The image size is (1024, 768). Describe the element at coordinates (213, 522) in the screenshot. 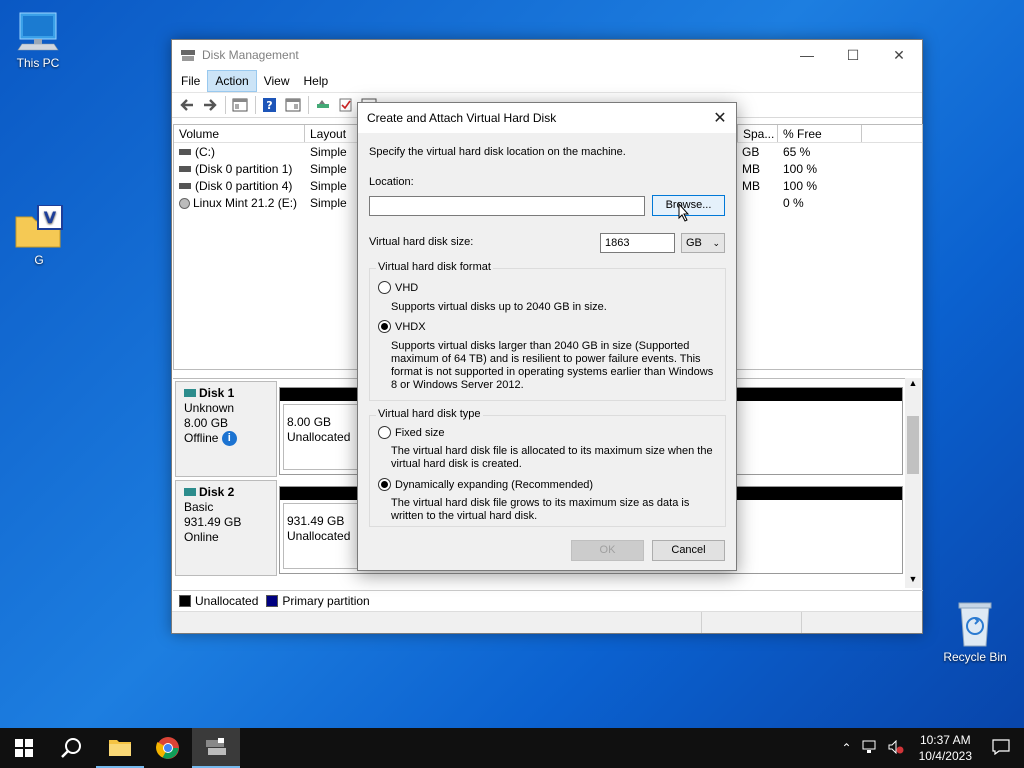

I see `disk-size: 931.49 GB` at that location.